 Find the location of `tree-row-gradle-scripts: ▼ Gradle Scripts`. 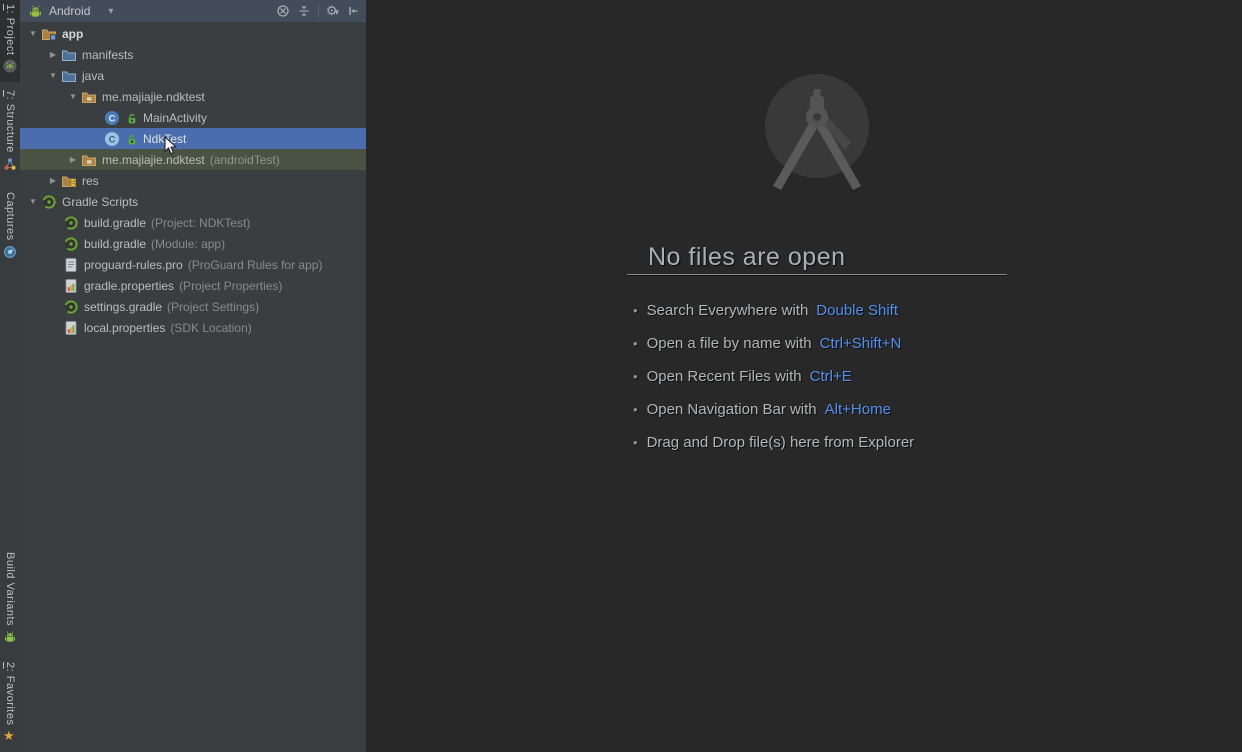

tree-row-gradle-scripts: ▼ Gradle Scripts is located at coordinates (193, 201).